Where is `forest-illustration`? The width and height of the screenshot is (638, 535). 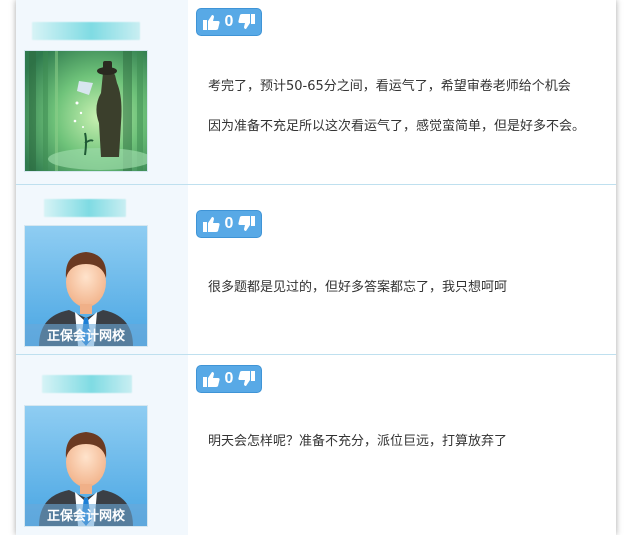 forest-illustration is located at coordinates (86, 111).